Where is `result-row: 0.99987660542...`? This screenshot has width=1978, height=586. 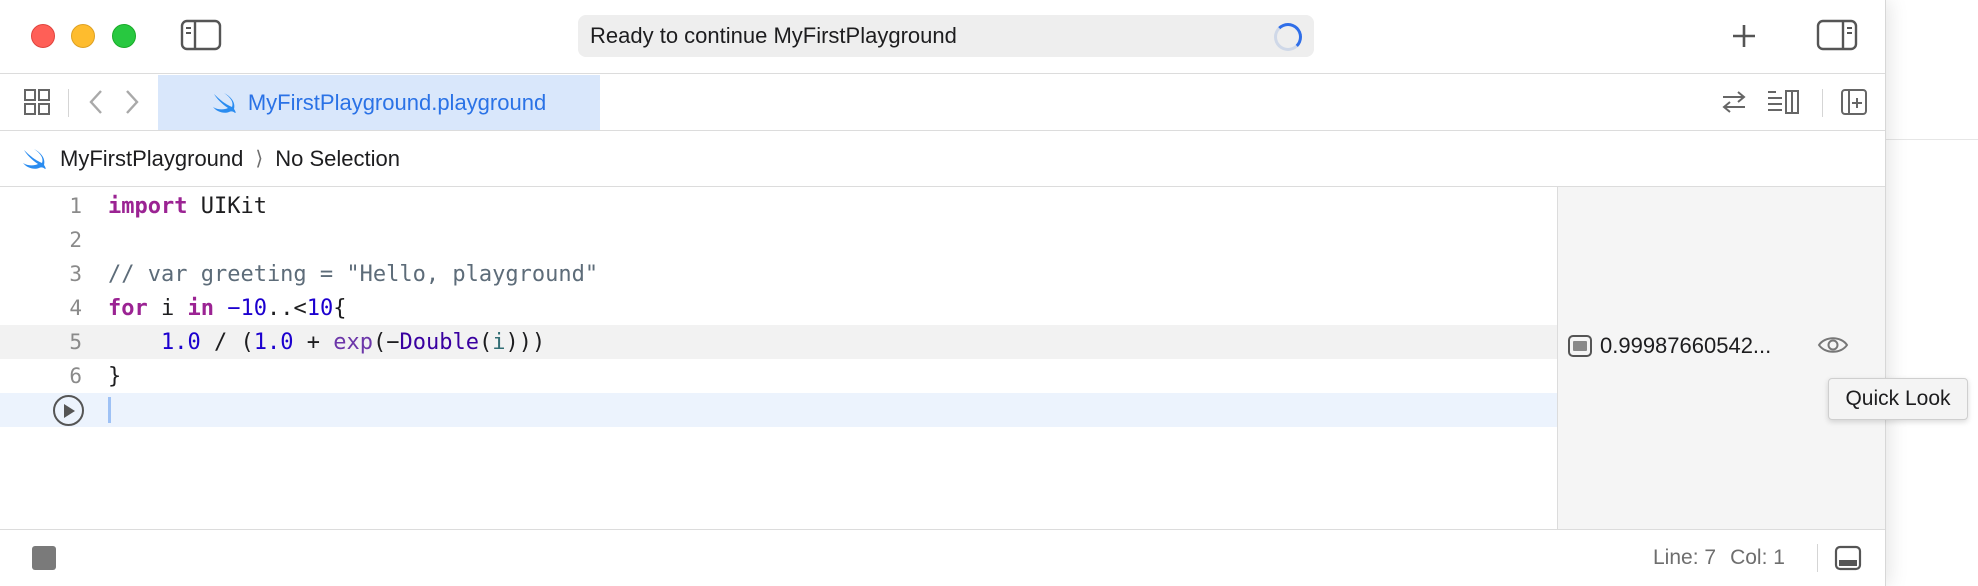 result-row: 0.99987660542... is located at coordinates (1721, 346).